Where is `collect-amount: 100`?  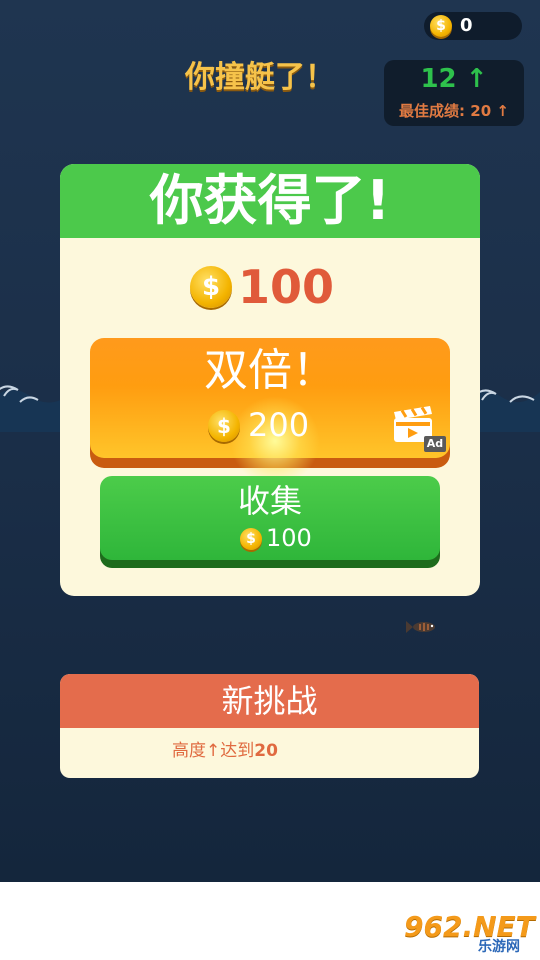 collect-amount: 100 is located at coordinates (289, 538).